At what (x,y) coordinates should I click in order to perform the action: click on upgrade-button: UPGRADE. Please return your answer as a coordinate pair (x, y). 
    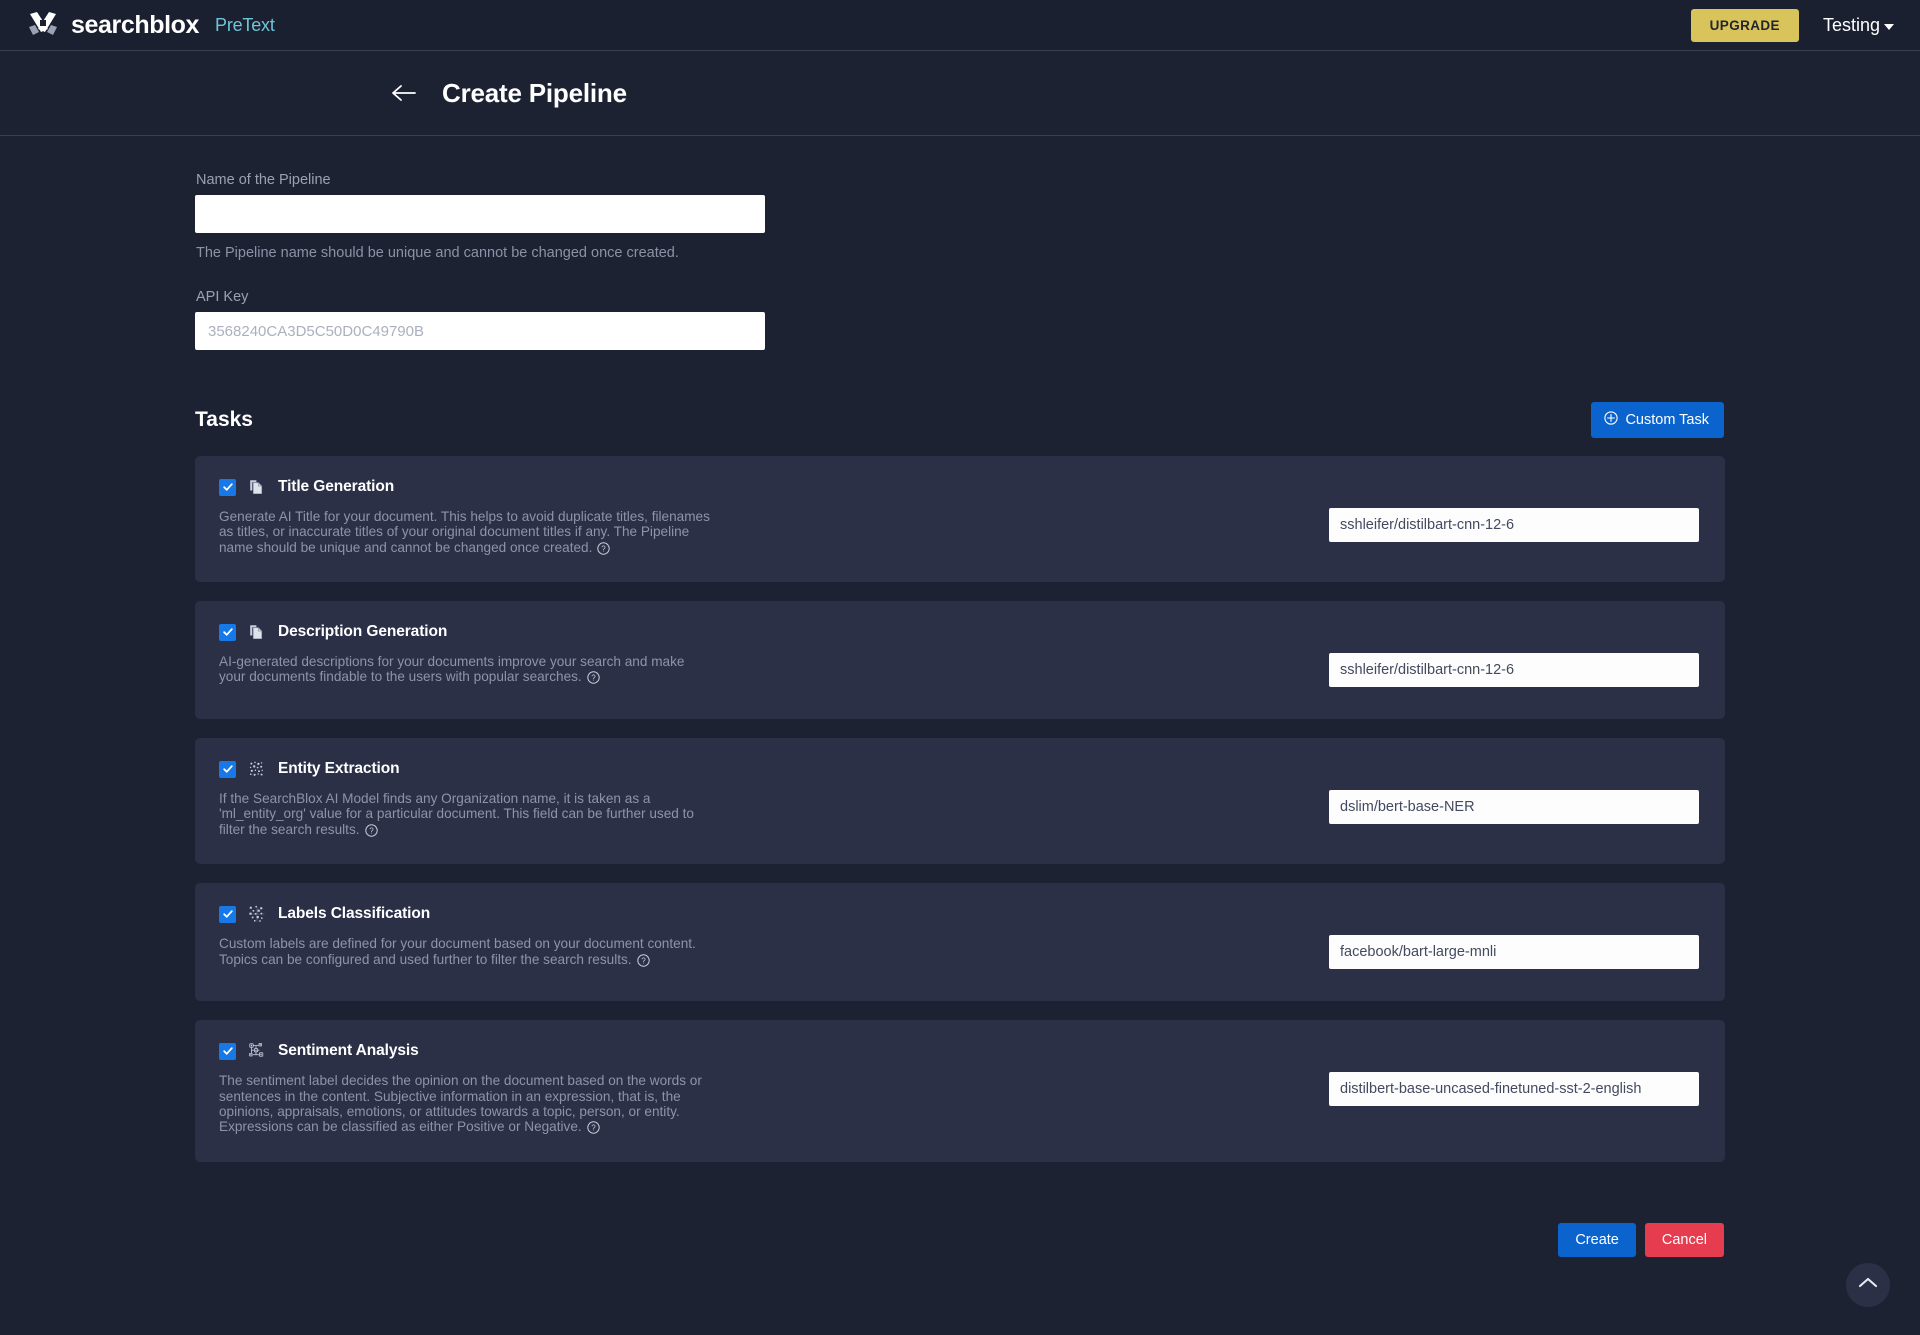
    Looking at the image, I should click on (1744, 25).